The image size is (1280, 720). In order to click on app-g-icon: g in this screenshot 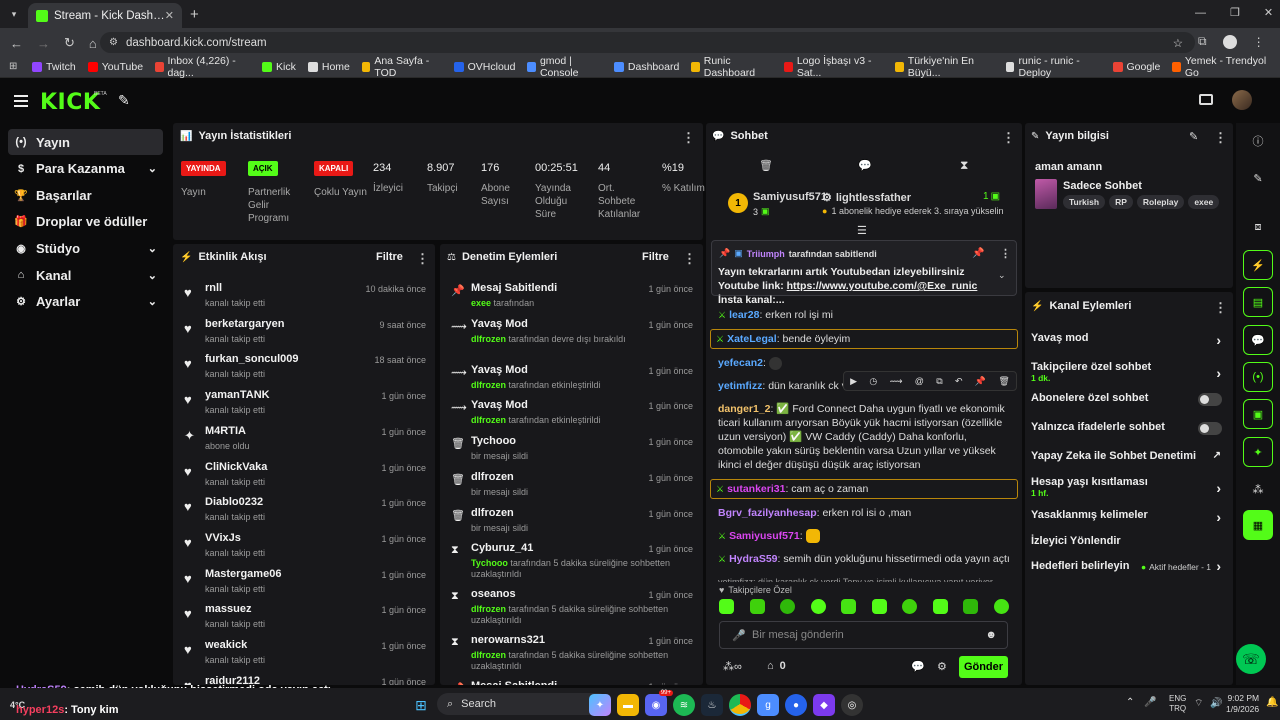, I will do `click(768, 705)`.